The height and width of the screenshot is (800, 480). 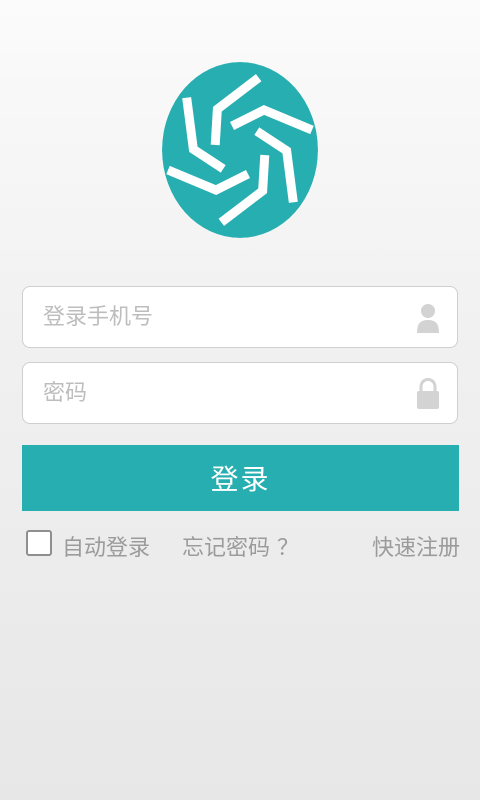 What do you see at coordinates (428, 393) in the screenshot?
I see `lock-icon` at bounding box center [428, 393].